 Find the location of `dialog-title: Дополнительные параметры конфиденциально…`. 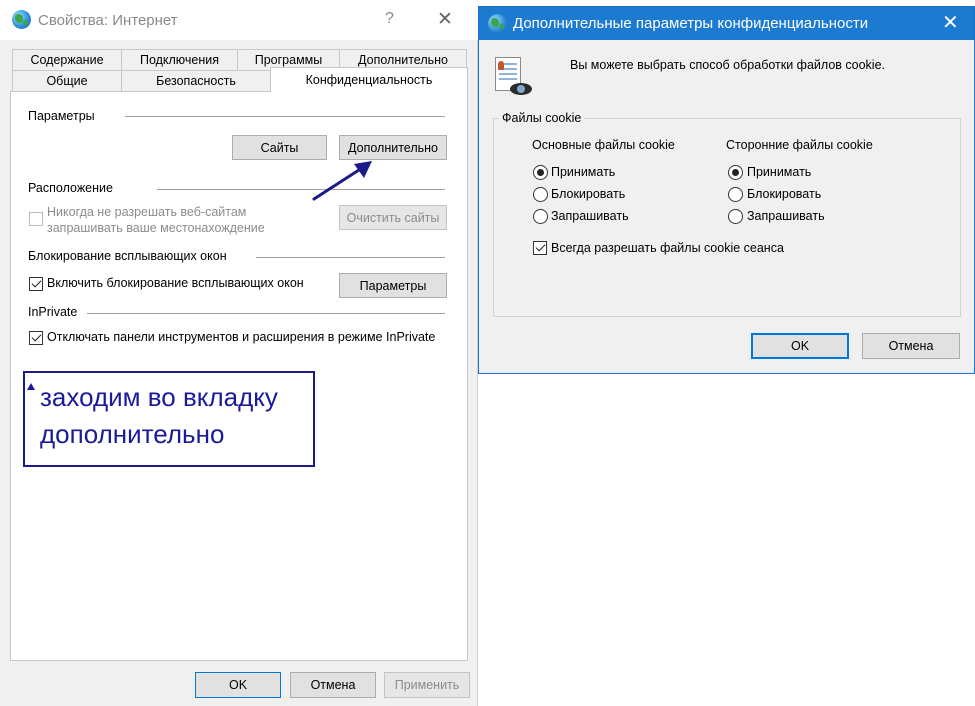

dialog-title: Дополнительные параметры конфиденциально… is located at coordinates (691, 23).